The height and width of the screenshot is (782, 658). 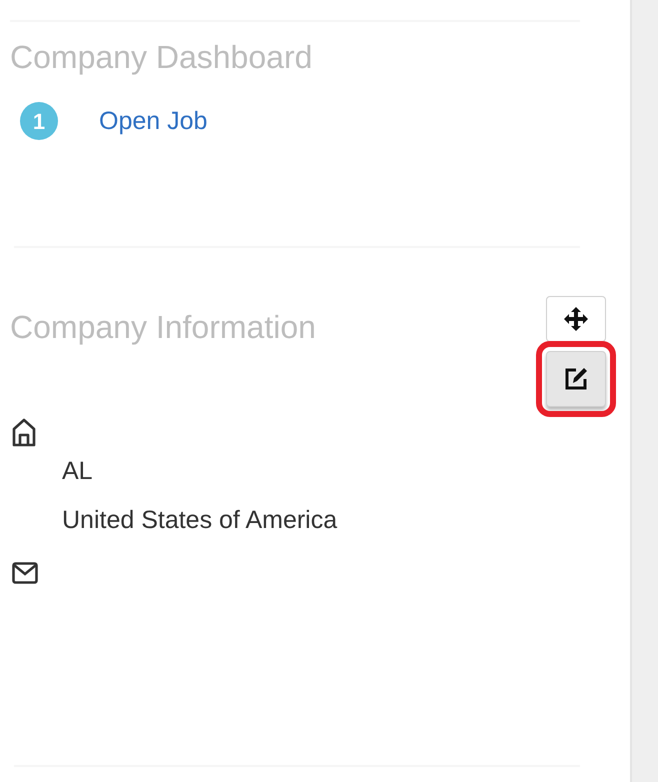 I want to click on address-line: AL, so click(x=78, y=472).